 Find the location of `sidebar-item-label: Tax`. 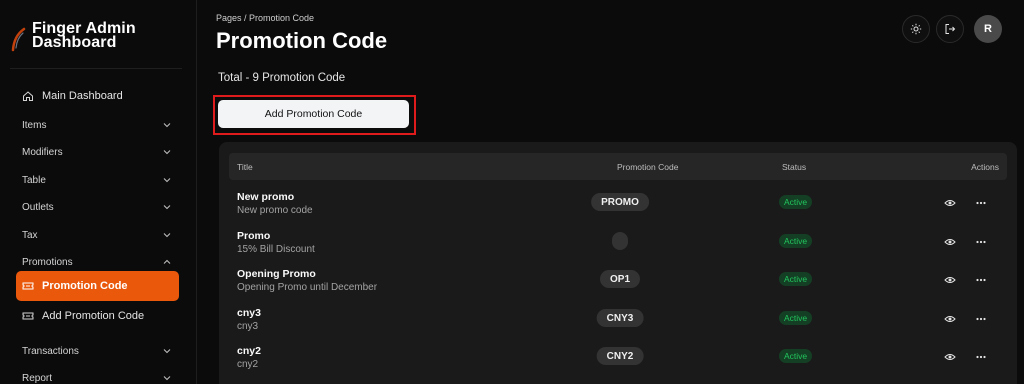

sidebar-item-label: Tax is located at coordinates (30, 235).